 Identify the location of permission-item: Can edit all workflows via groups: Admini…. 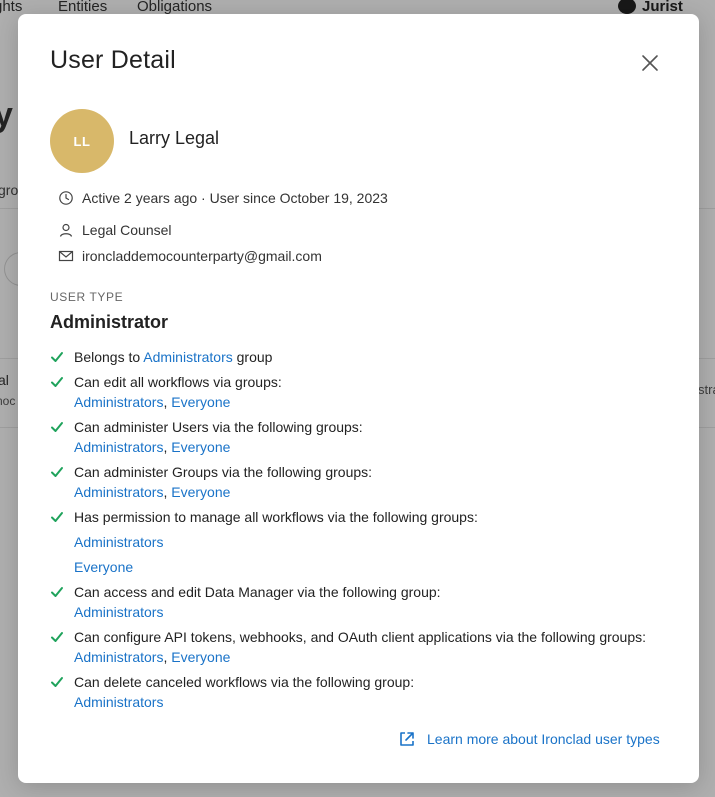
(365, 392).